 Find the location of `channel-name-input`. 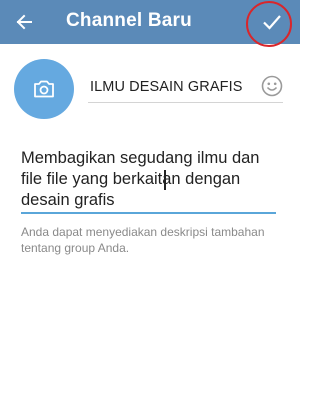

channel-name-input is located at coordinates (170, 87).